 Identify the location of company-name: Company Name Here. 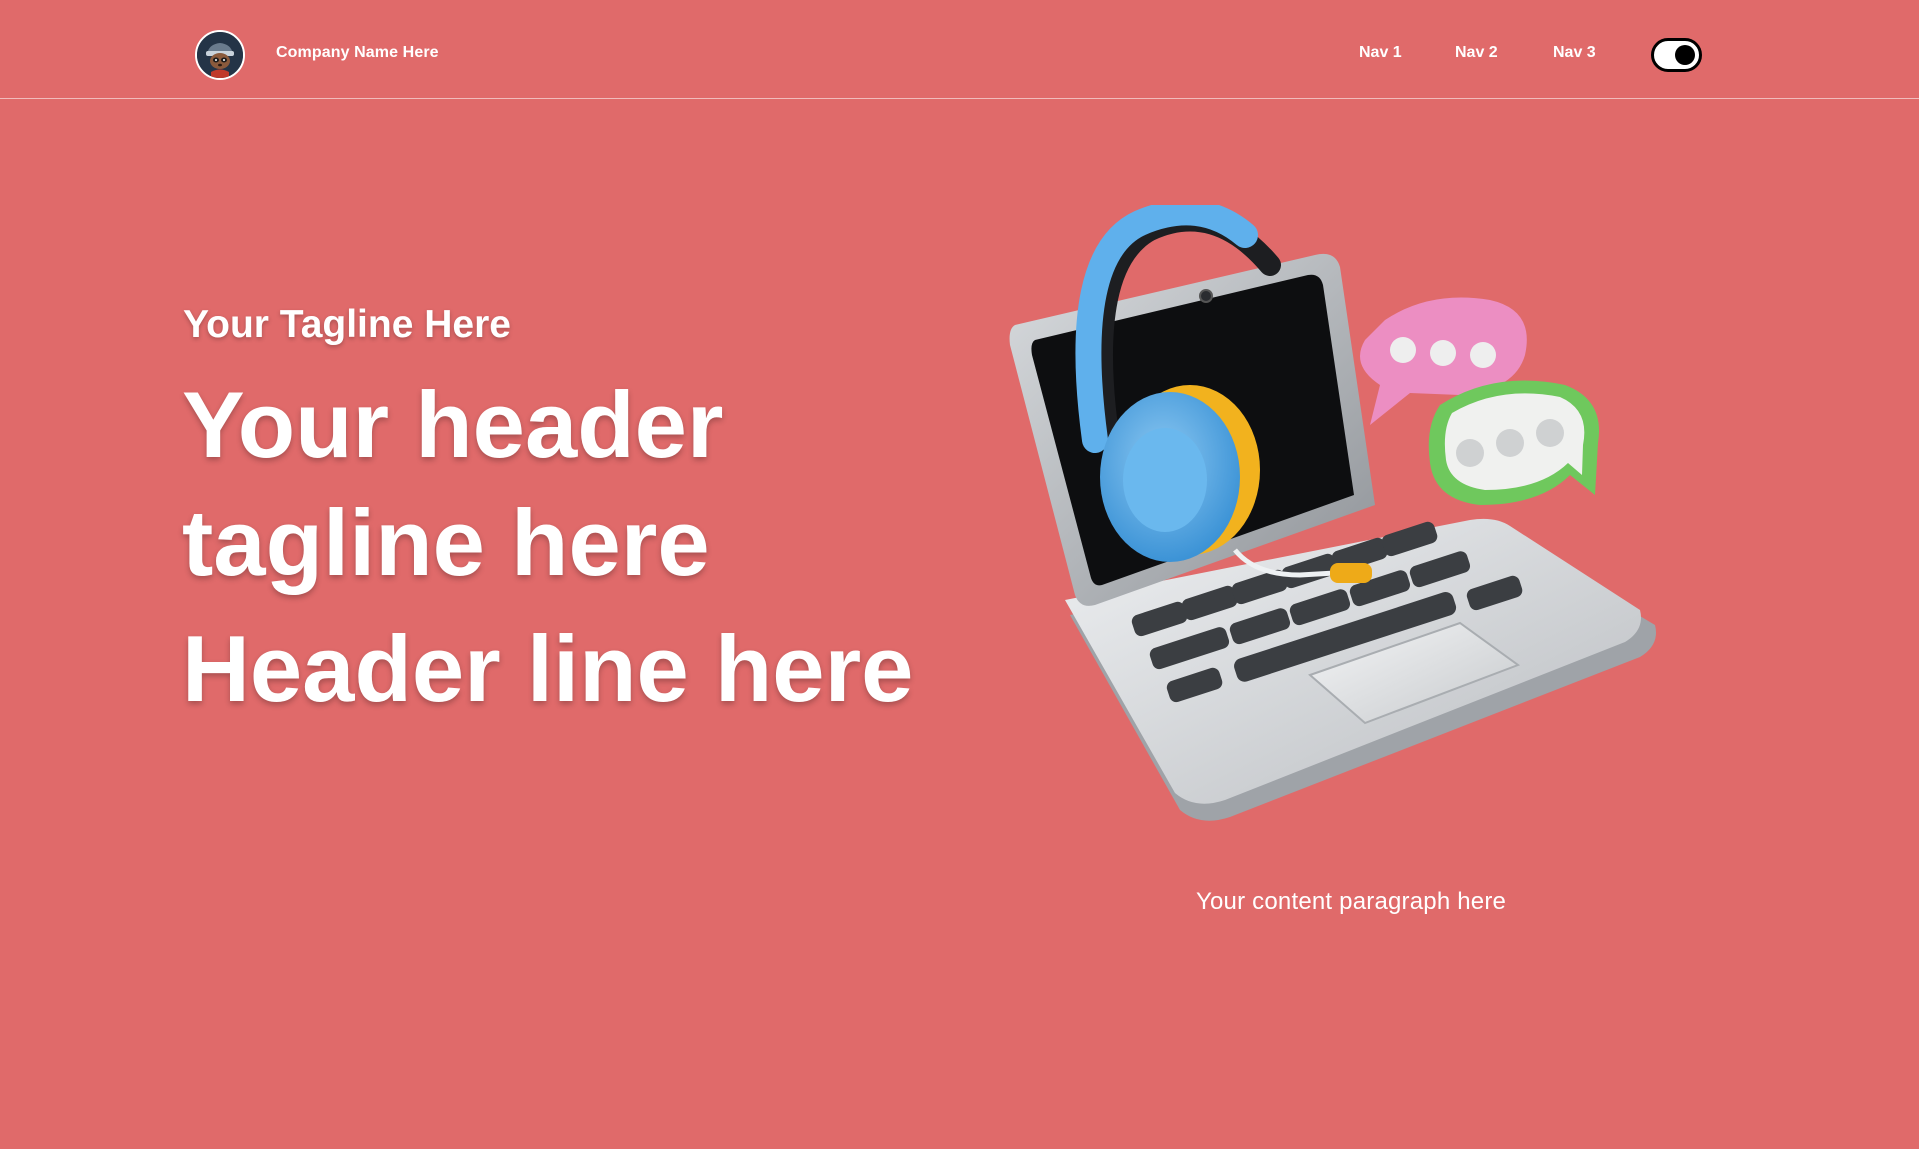
(357, 53).